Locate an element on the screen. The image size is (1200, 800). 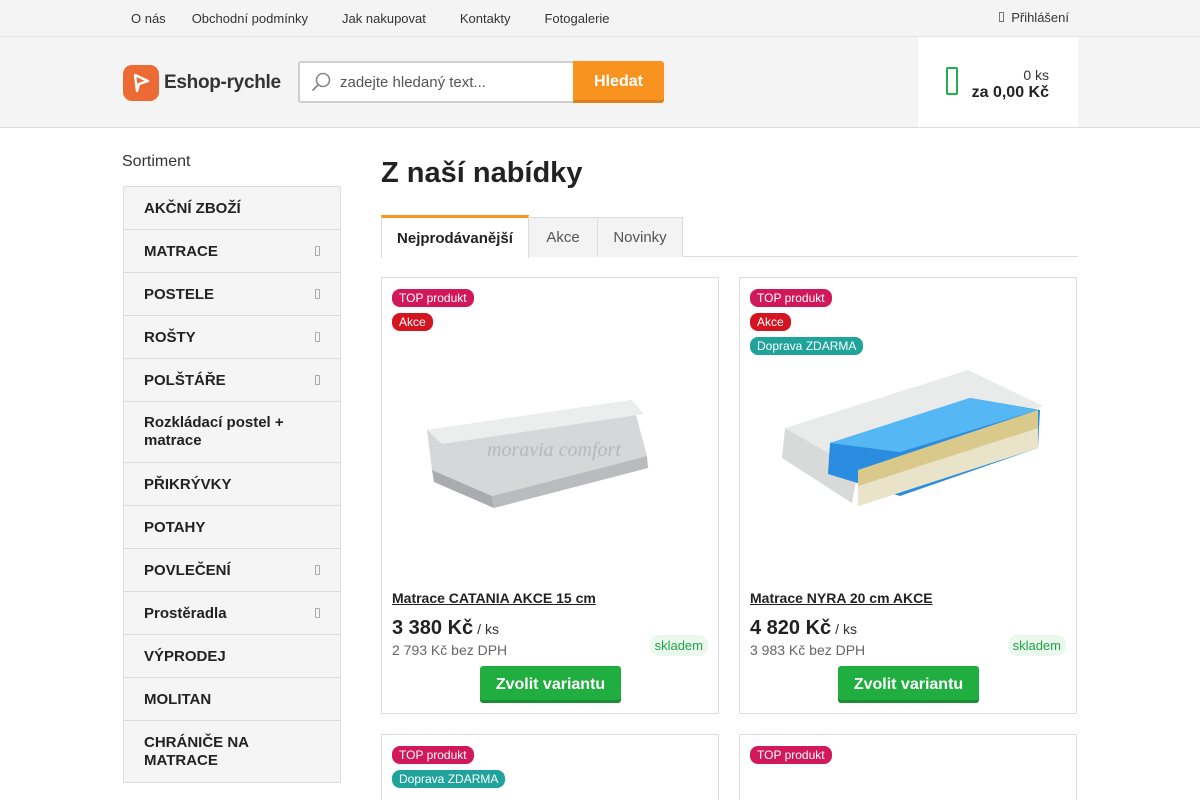
product-card: TOP produkt Doprava ZDARMA is located at coordinates (550, 767).